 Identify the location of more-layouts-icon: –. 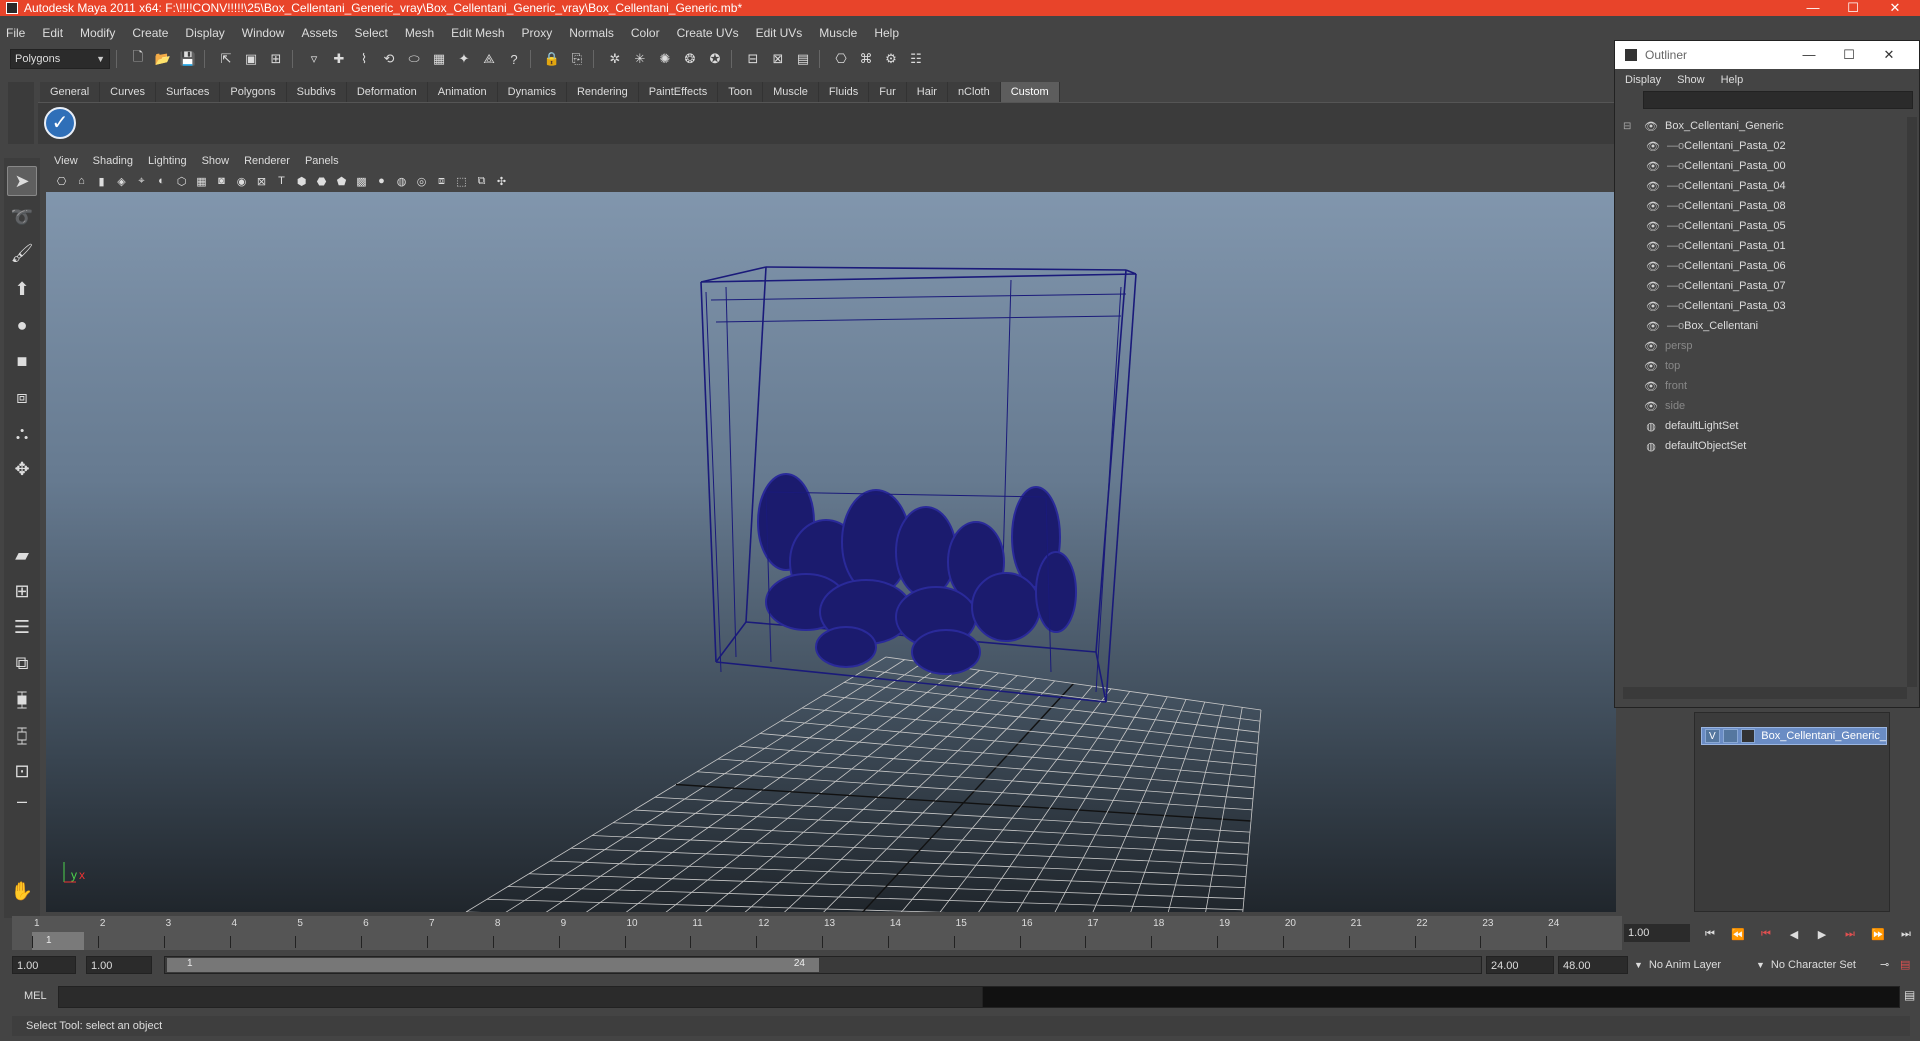
(22, 801).